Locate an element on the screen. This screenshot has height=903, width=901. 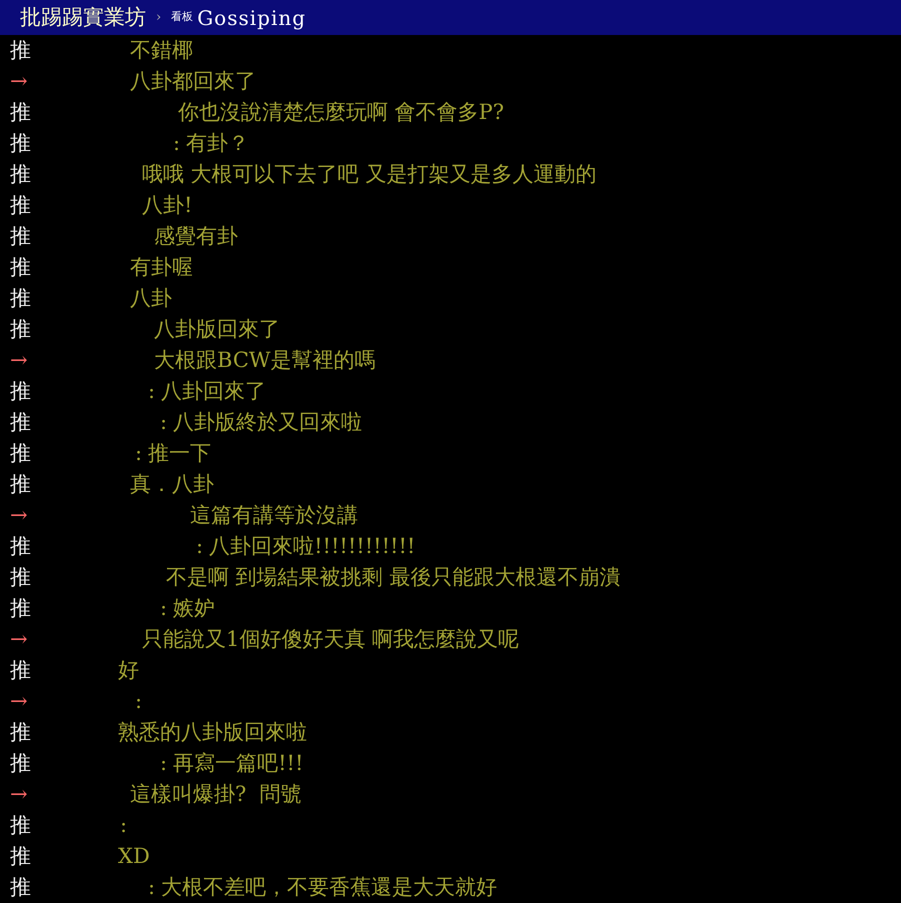
push-content: 不錯椰 is located at coordinates (161, 50).